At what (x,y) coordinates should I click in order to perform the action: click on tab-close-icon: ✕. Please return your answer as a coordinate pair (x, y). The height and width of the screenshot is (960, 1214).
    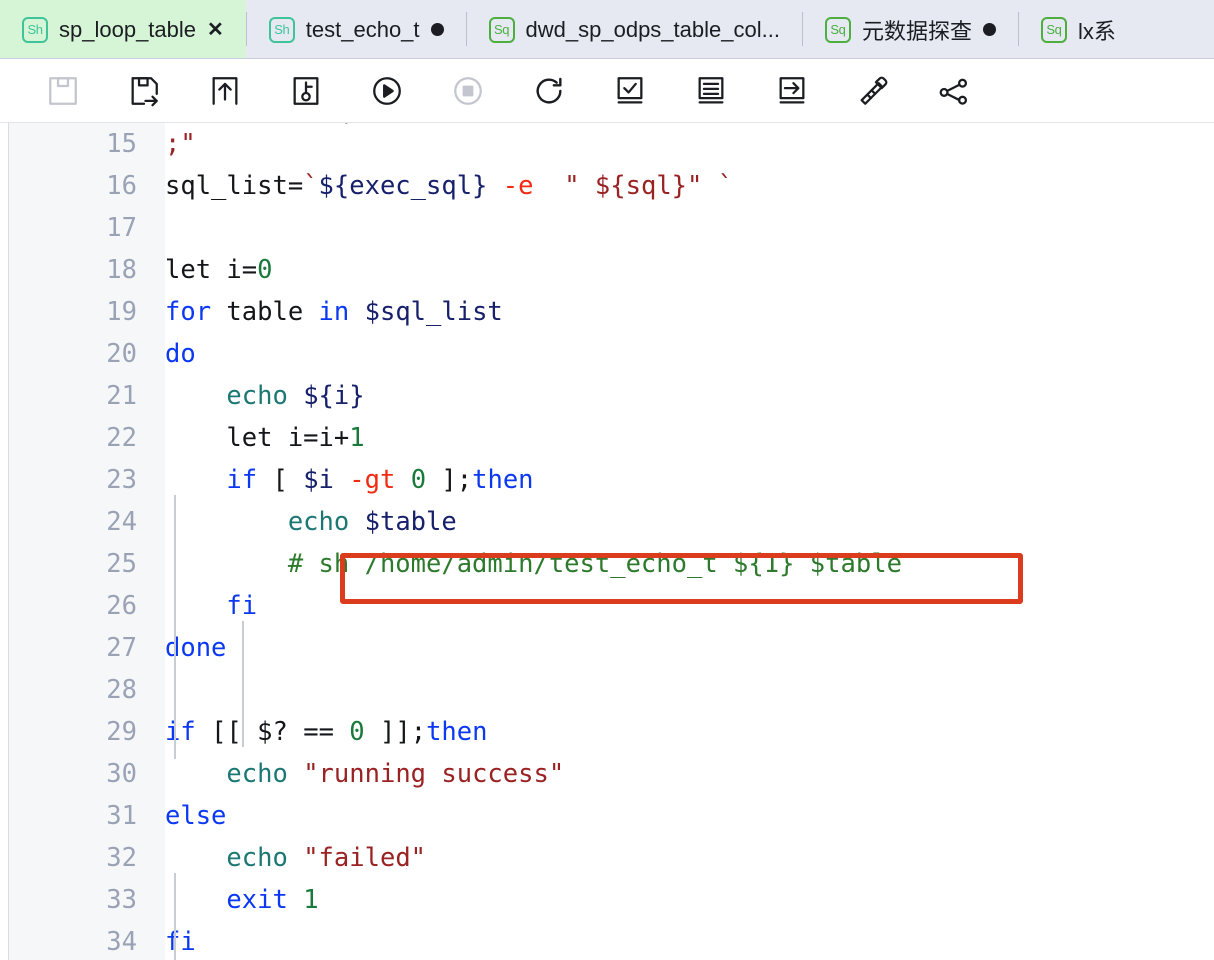
    Looking at the image, I should click on (215, 30).